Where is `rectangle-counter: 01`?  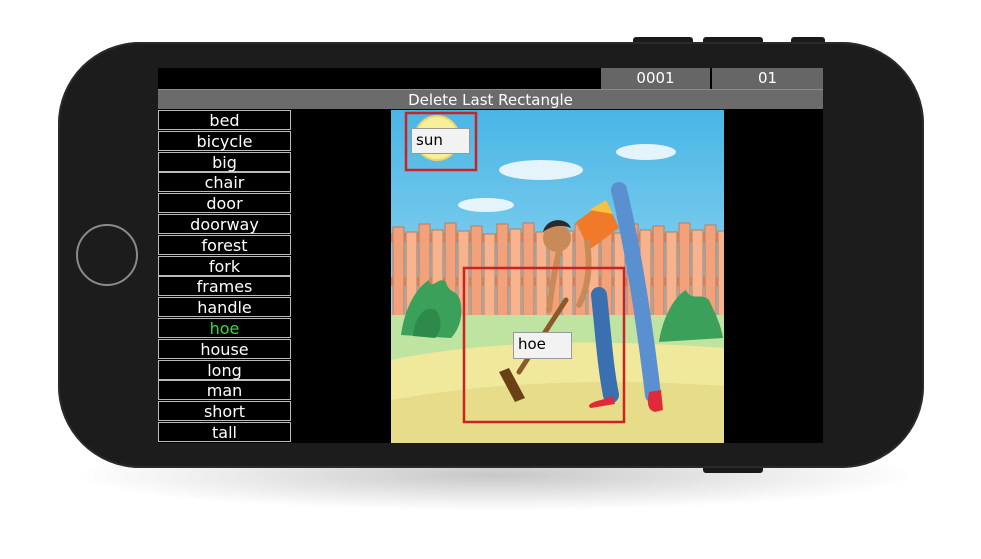 rectangle-counter: 01 is located at coordinates (767, 78).